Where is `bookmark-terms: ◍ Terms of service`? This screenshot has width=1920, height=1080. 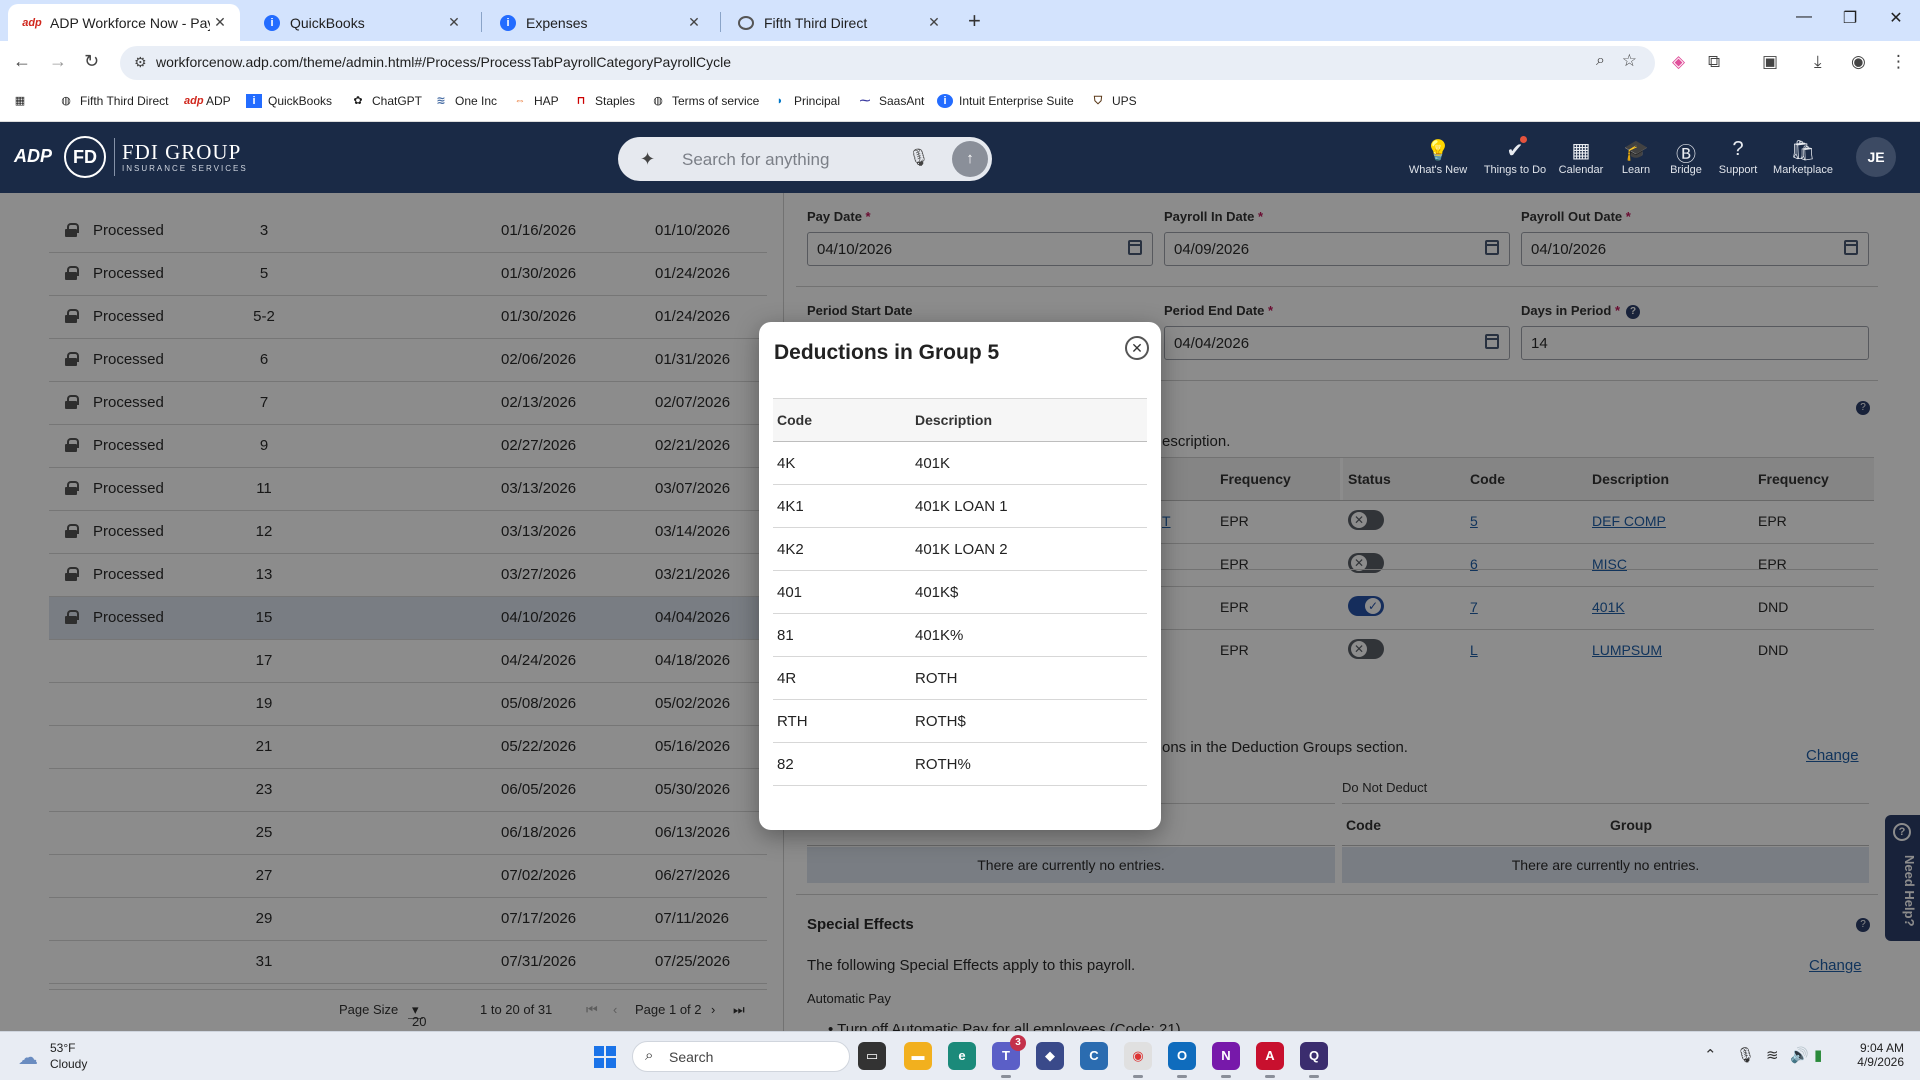
bookmark-terms: ◍ Terms of service is located at coordinates (704, 101).